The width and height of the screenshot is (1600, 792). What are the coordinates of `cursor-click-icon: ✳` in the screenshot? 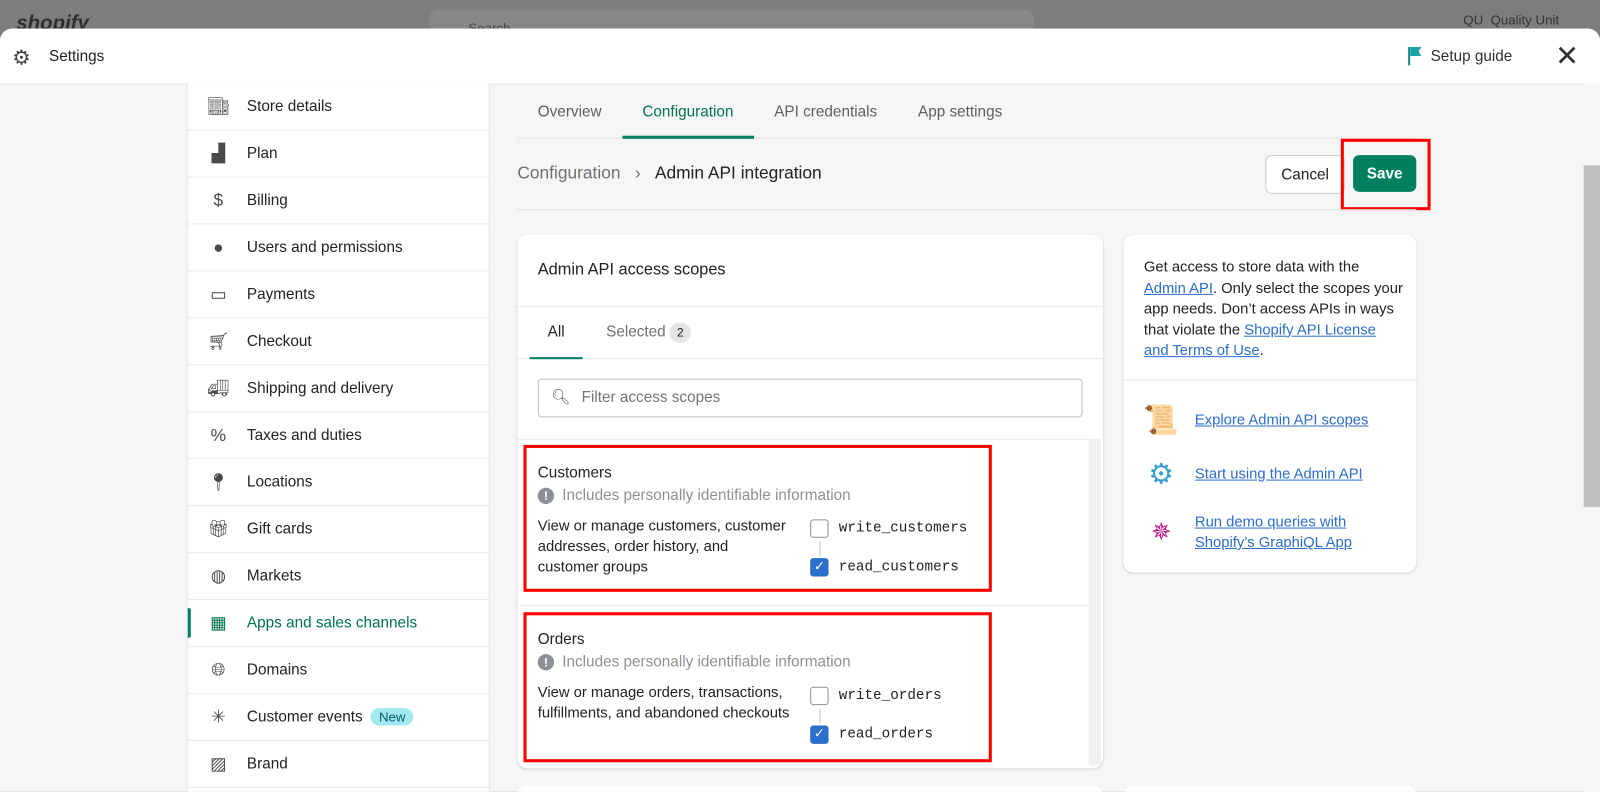 It's located at (218, 716).